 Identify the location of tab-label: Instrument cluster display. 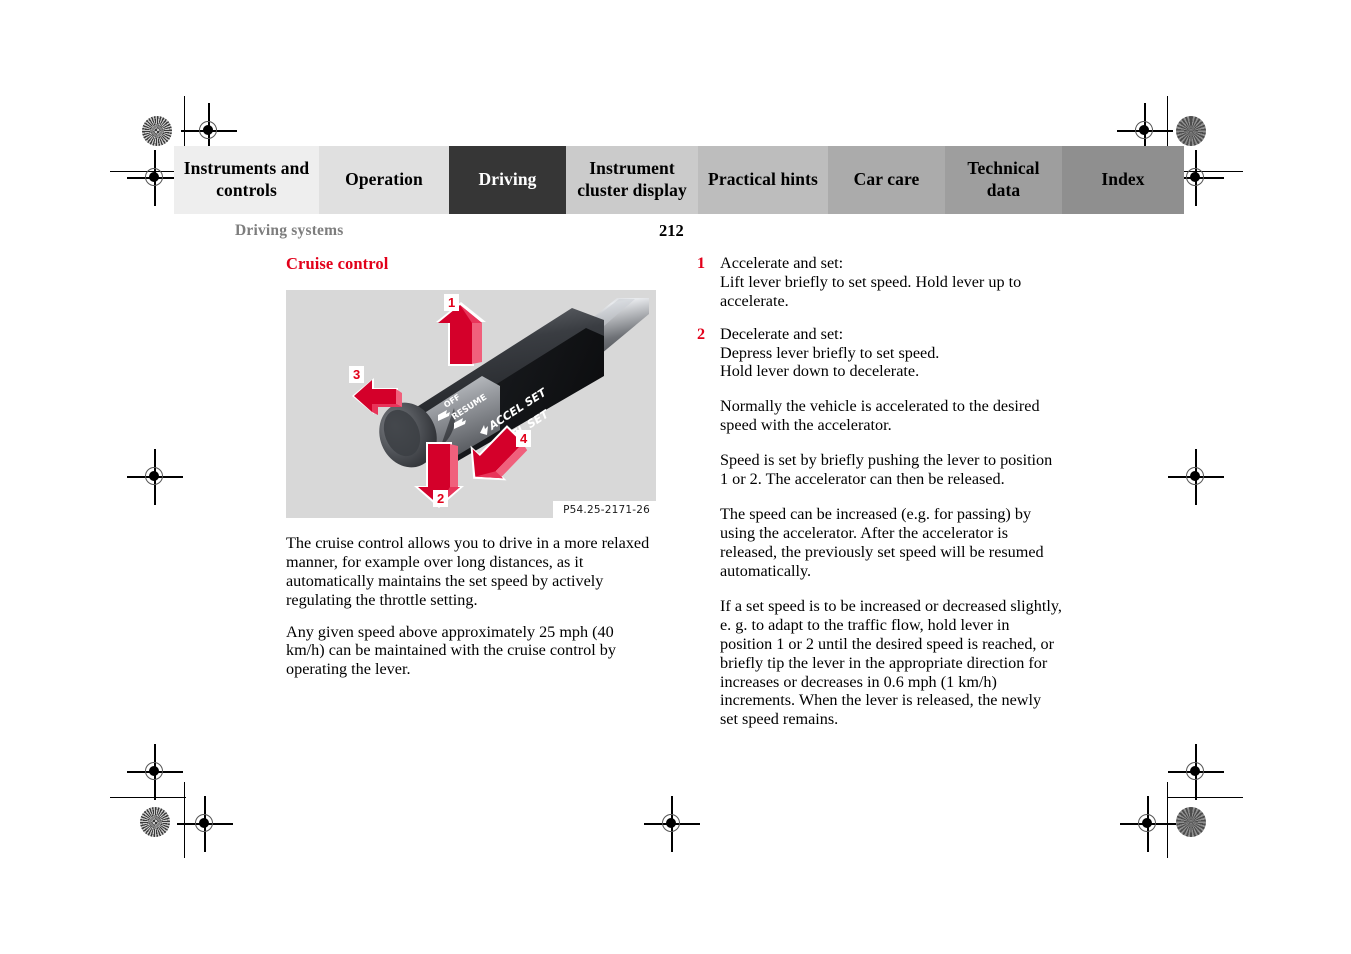
(632, 179).